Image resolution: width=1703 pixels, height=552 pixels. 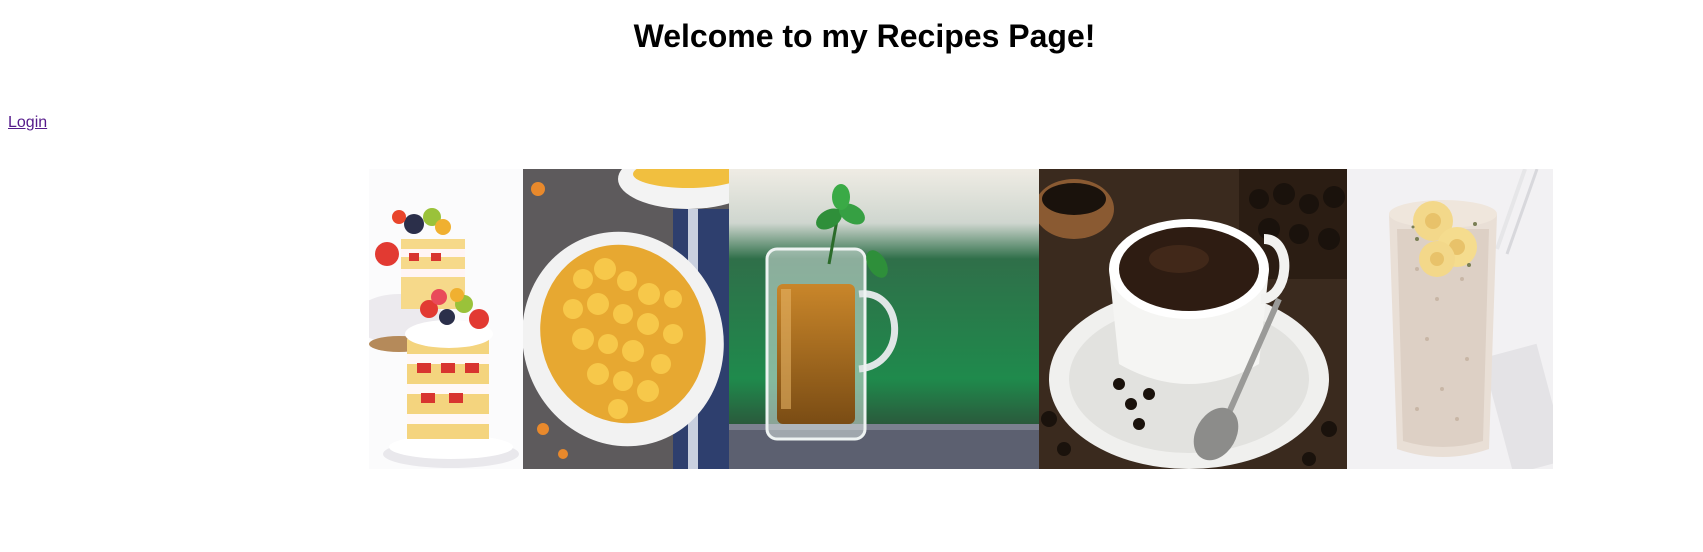 I want to click on page-title: Welcome to my Recipes Page!, so click(x=864, y=36).